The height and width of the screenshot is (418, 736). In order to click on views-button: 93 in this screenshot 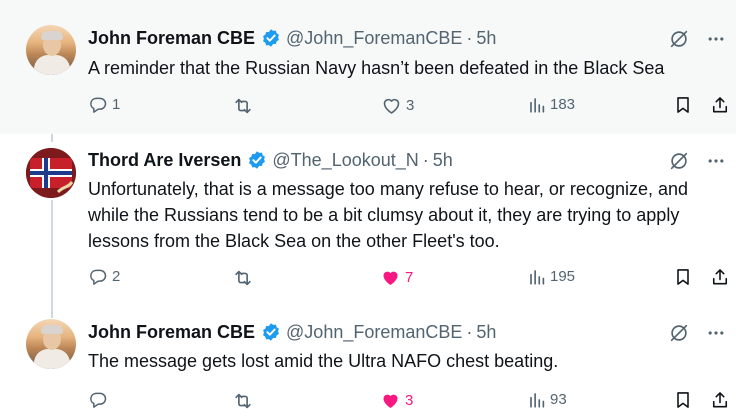, I will do `click(547, 400)`.